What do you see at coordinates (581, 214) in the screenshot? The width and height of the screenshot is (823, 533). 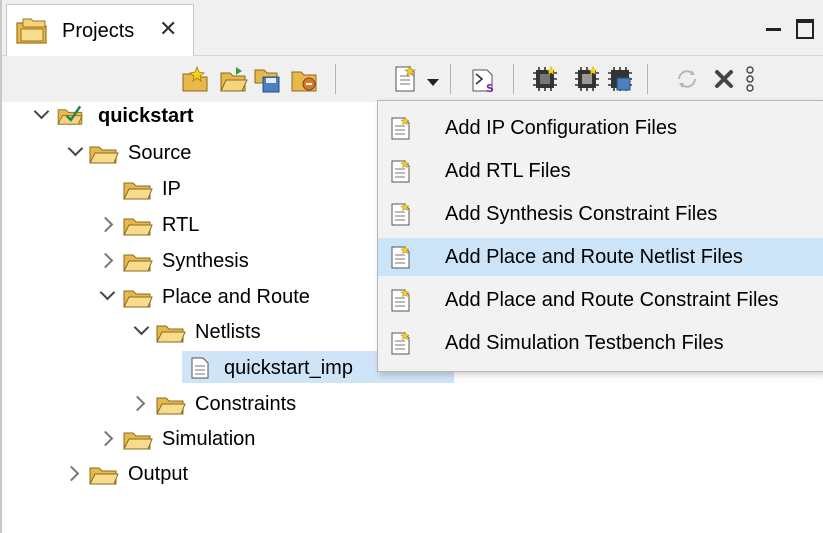 I see `menu-item-label: Add Synthesis Constraint Files` at bounding box center [581, 214].